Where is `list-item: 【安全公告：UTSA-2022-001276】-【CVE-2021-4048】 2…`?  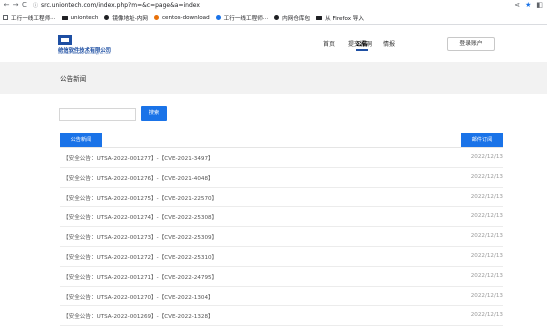 list-item: 【安全公告：UTSA-2022-001276】-【CVE-2021-4048】 2… is located at coordinates (281, 178).